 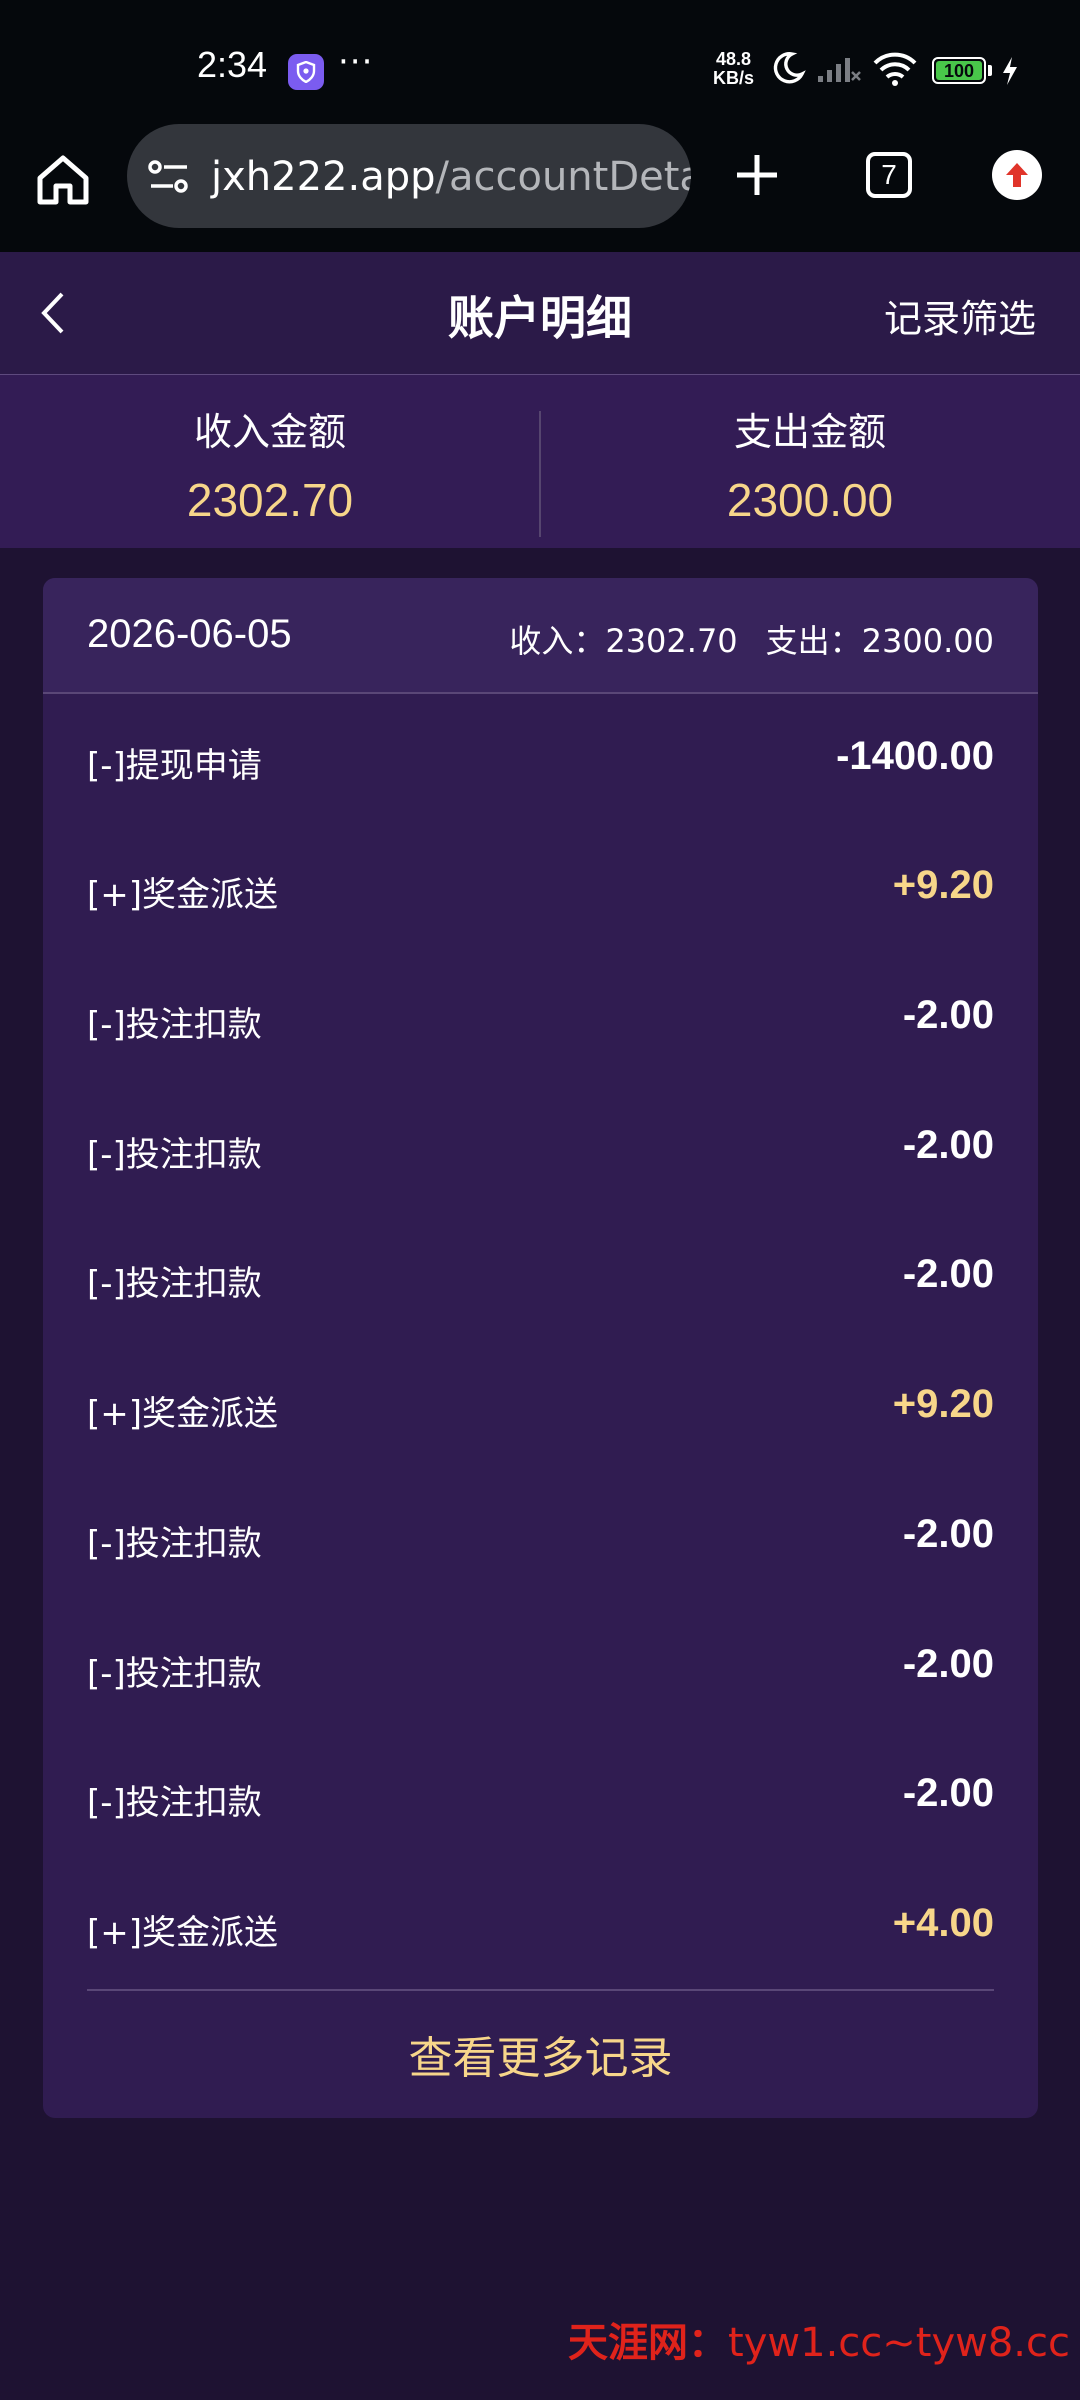 What do you see at coordinates (540, 1990) in the screenshot?
I see `list-divider` at bounding box center [540, 1990].